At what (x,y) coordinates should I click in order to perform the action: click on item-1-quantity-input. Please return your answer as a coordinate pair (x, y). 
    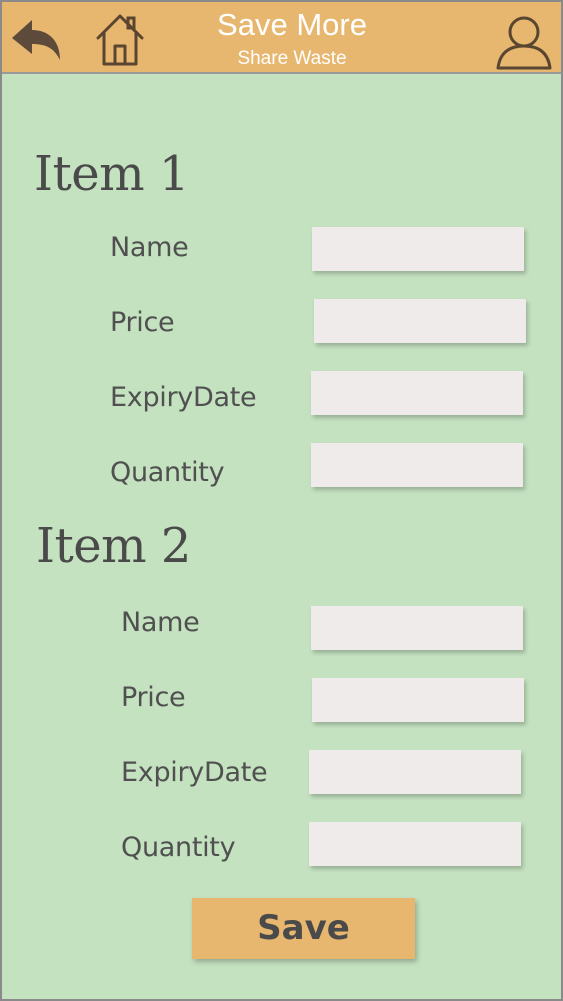
    Looking at the image, I should click on (417, 465).